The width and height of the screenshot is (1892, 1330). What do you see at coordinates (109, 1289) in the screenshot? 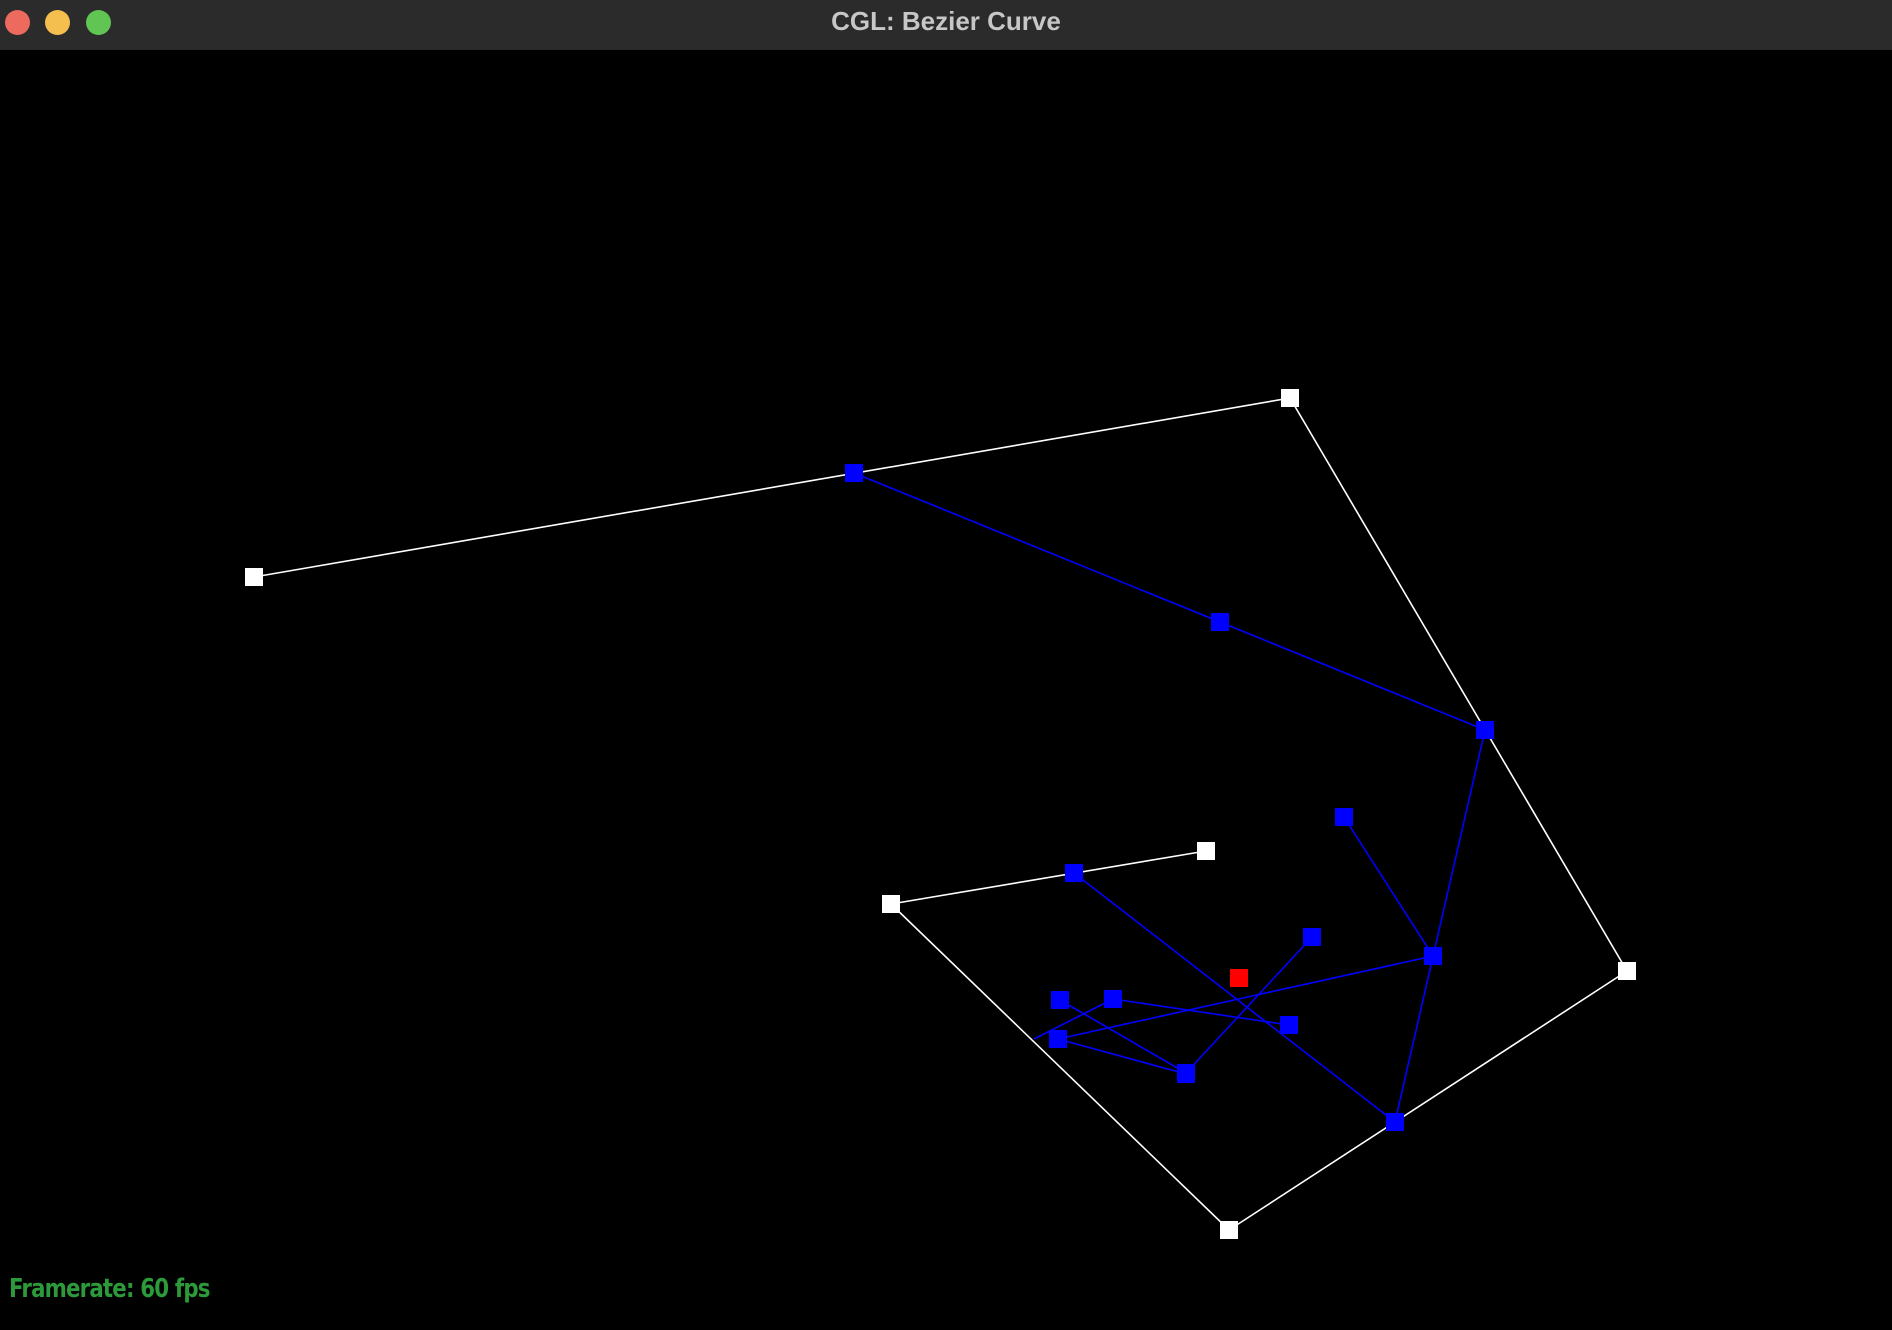
I see `framerate-label: Framerate: 60 fps` at bounding box center [109, 1289].